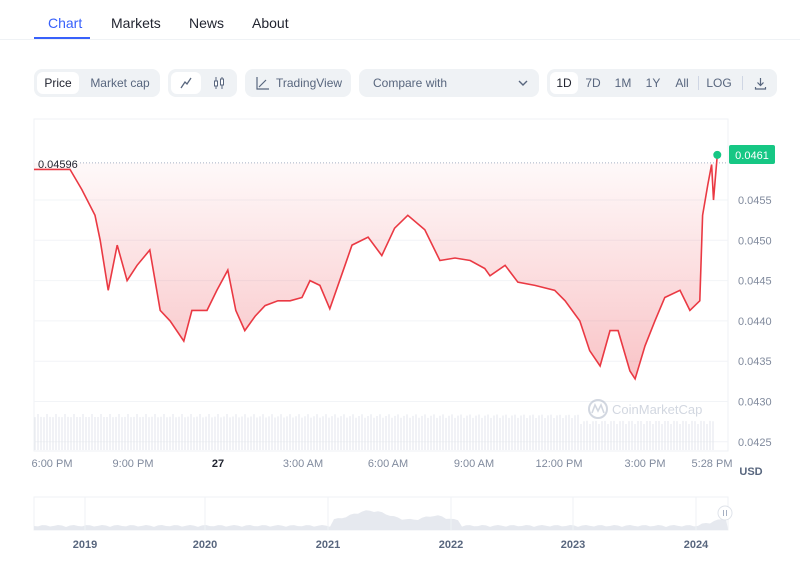 The height and width of the screenshot is (566, 800). What do you see at coordinates (725, 513) in the screenshot?
I see `navigator-handle` at bounding box center [725, 513].